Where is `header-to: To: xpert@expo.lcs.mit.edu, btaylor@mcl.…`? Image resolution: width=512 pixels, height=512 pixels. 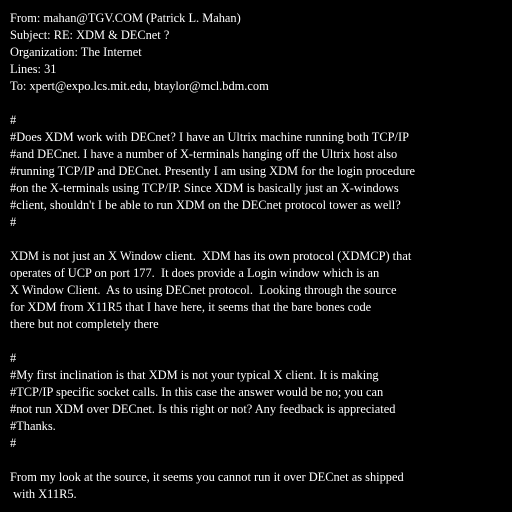 header-to: To: xpert@expo.lcs.mit.edu, btaylor@mcl.… is located at coordinates (139, 86).